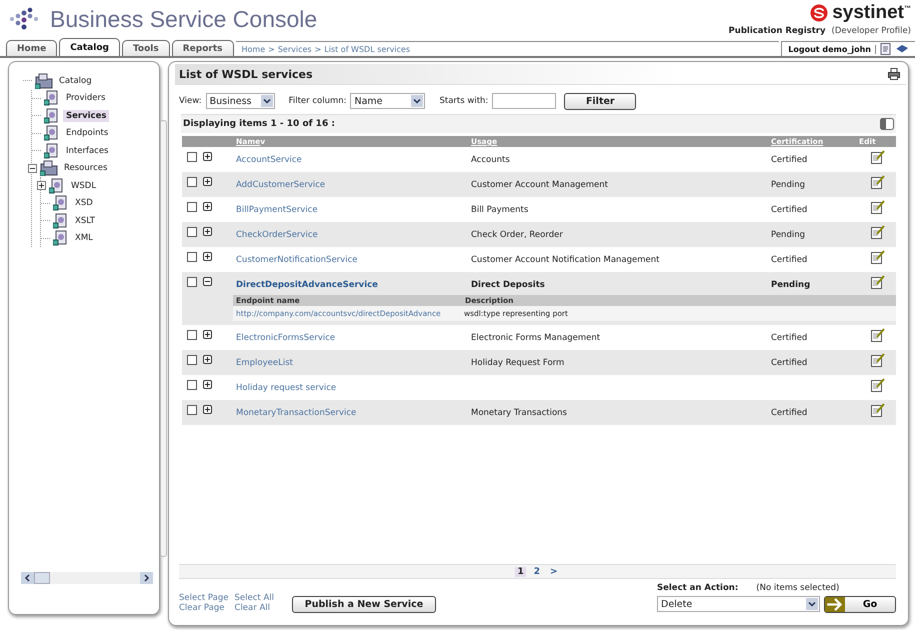 This screenshot has width=915, height=630. What do you see at coordinates (203, 48) in the screenshot?
I see `tab: Reports` at bounding box center [203, 48].